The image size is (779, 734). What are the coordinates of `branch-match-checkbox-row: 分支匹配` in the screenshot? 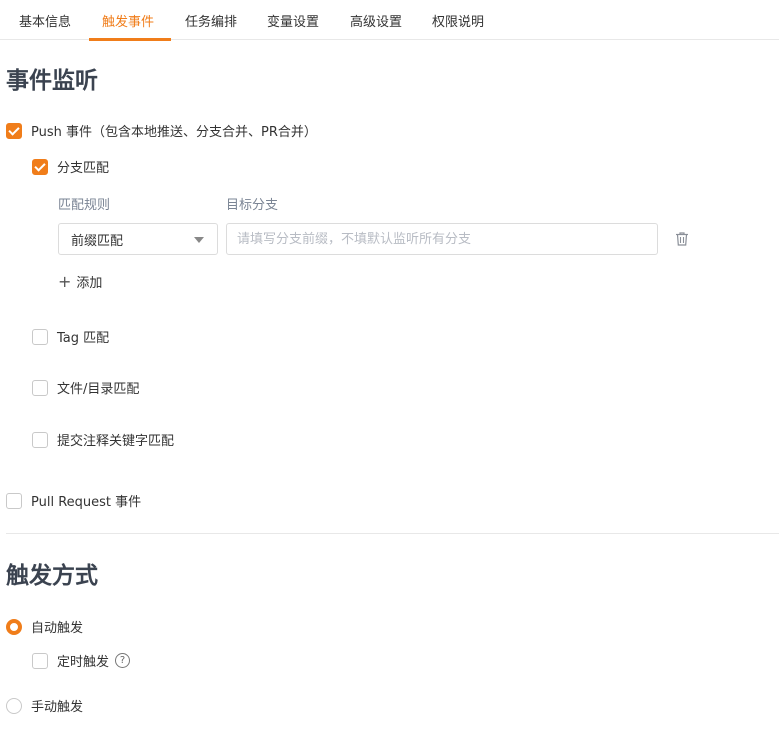 It's located at (70, 166).